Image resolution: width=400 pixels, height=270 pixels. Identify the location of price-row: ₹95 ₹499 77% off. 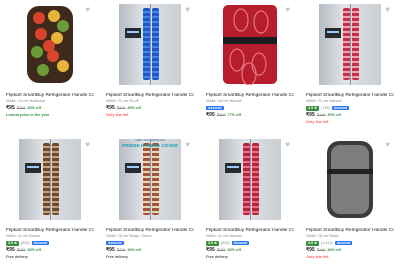
(250, 115).